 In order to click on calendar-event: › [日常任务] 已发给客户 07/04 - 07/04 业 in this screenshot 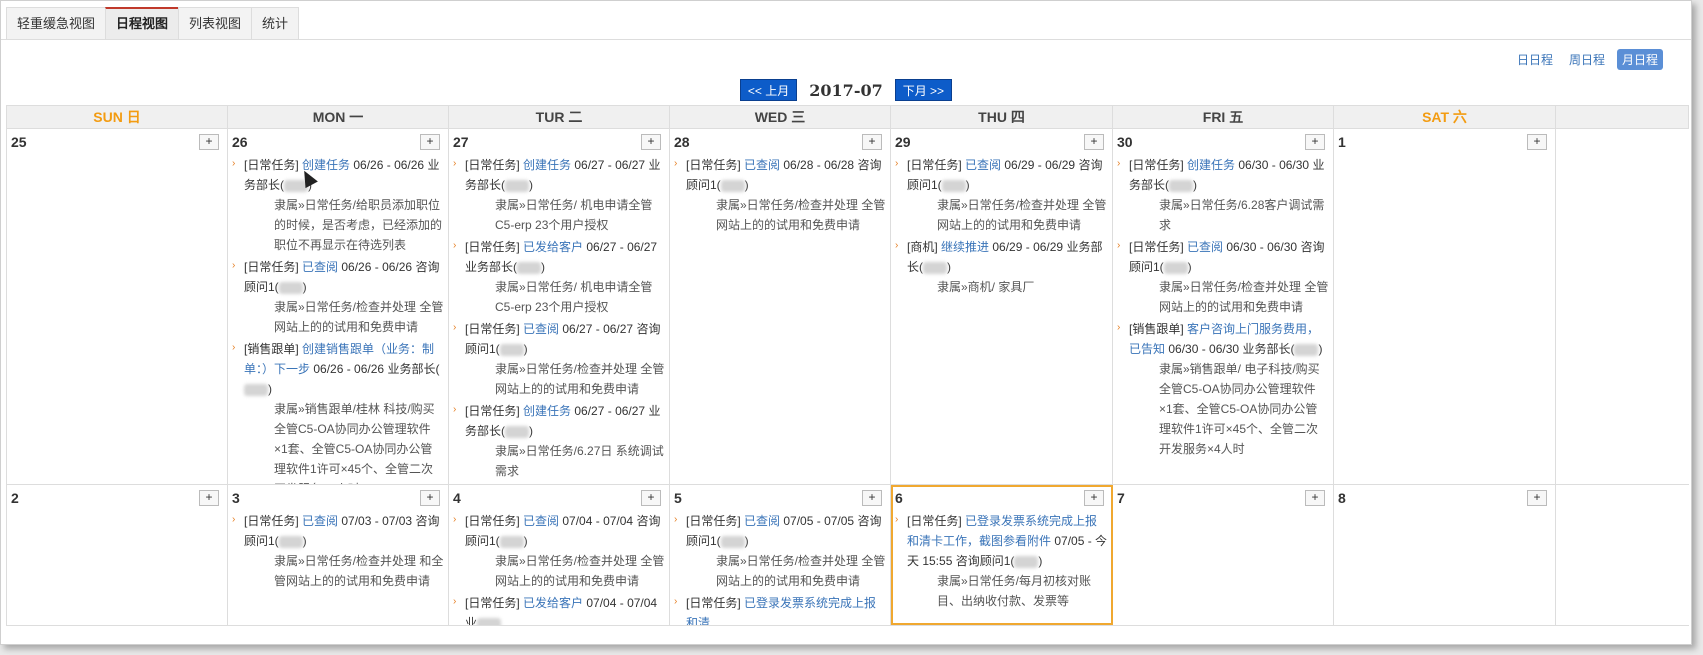, I will do `click(559, 609)`.